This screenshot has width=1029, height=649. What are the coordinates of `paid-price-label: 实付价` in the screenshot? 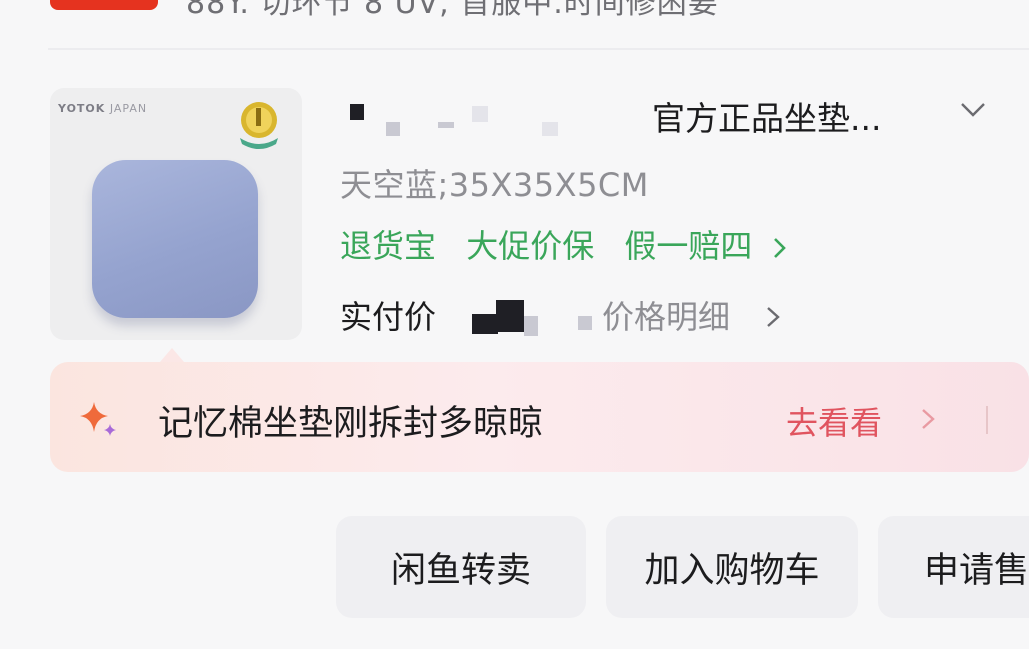 It's located at (388, 317).